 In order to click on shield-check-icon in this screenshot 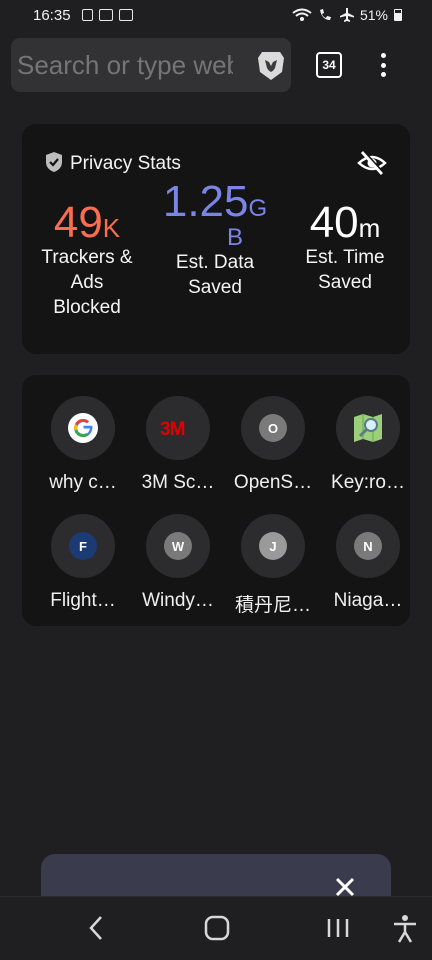, I will do `click(54, 162)`.